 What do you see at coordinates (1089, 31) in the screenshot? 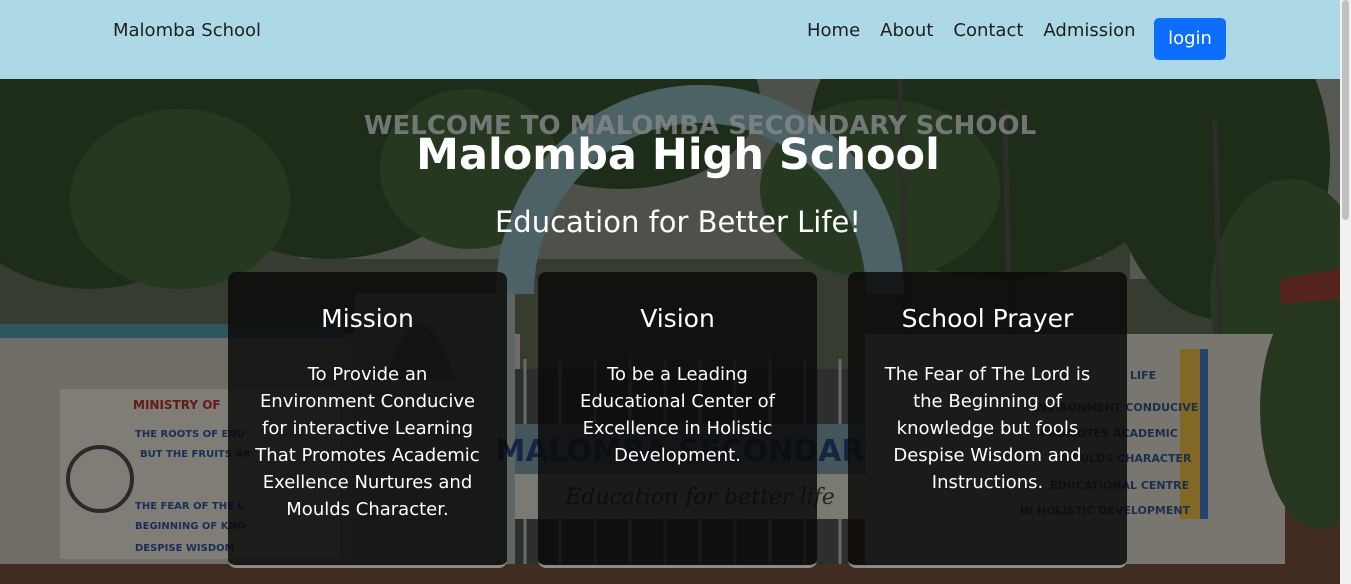
I see `nav-link-admission: Admission` at bounding box center [1089, 31].